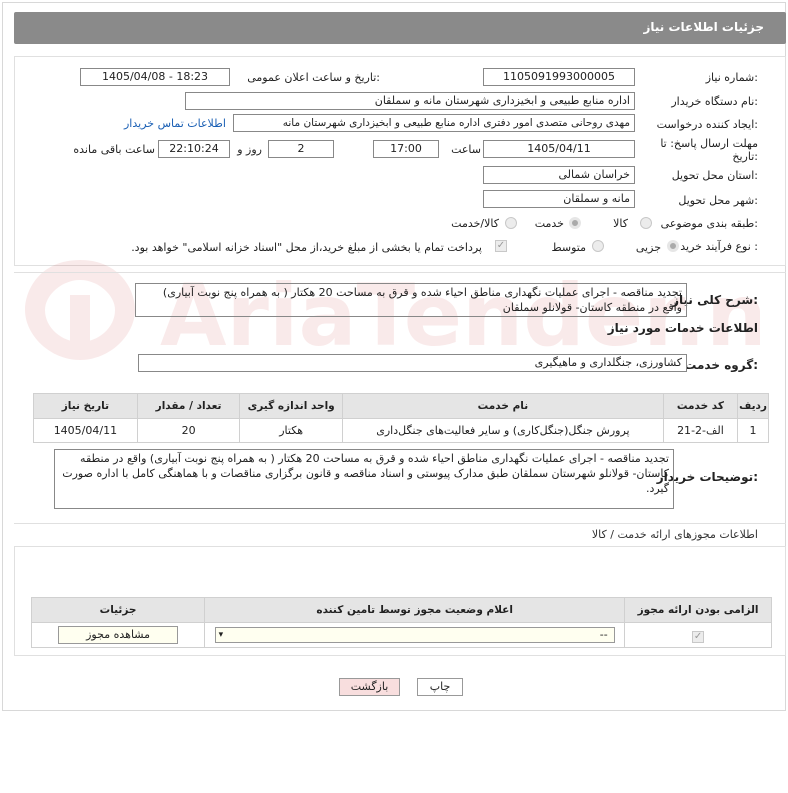  Describe the element at coordinates (466, 149) in the screenshot. I see `time-label: ساعت` at that location.